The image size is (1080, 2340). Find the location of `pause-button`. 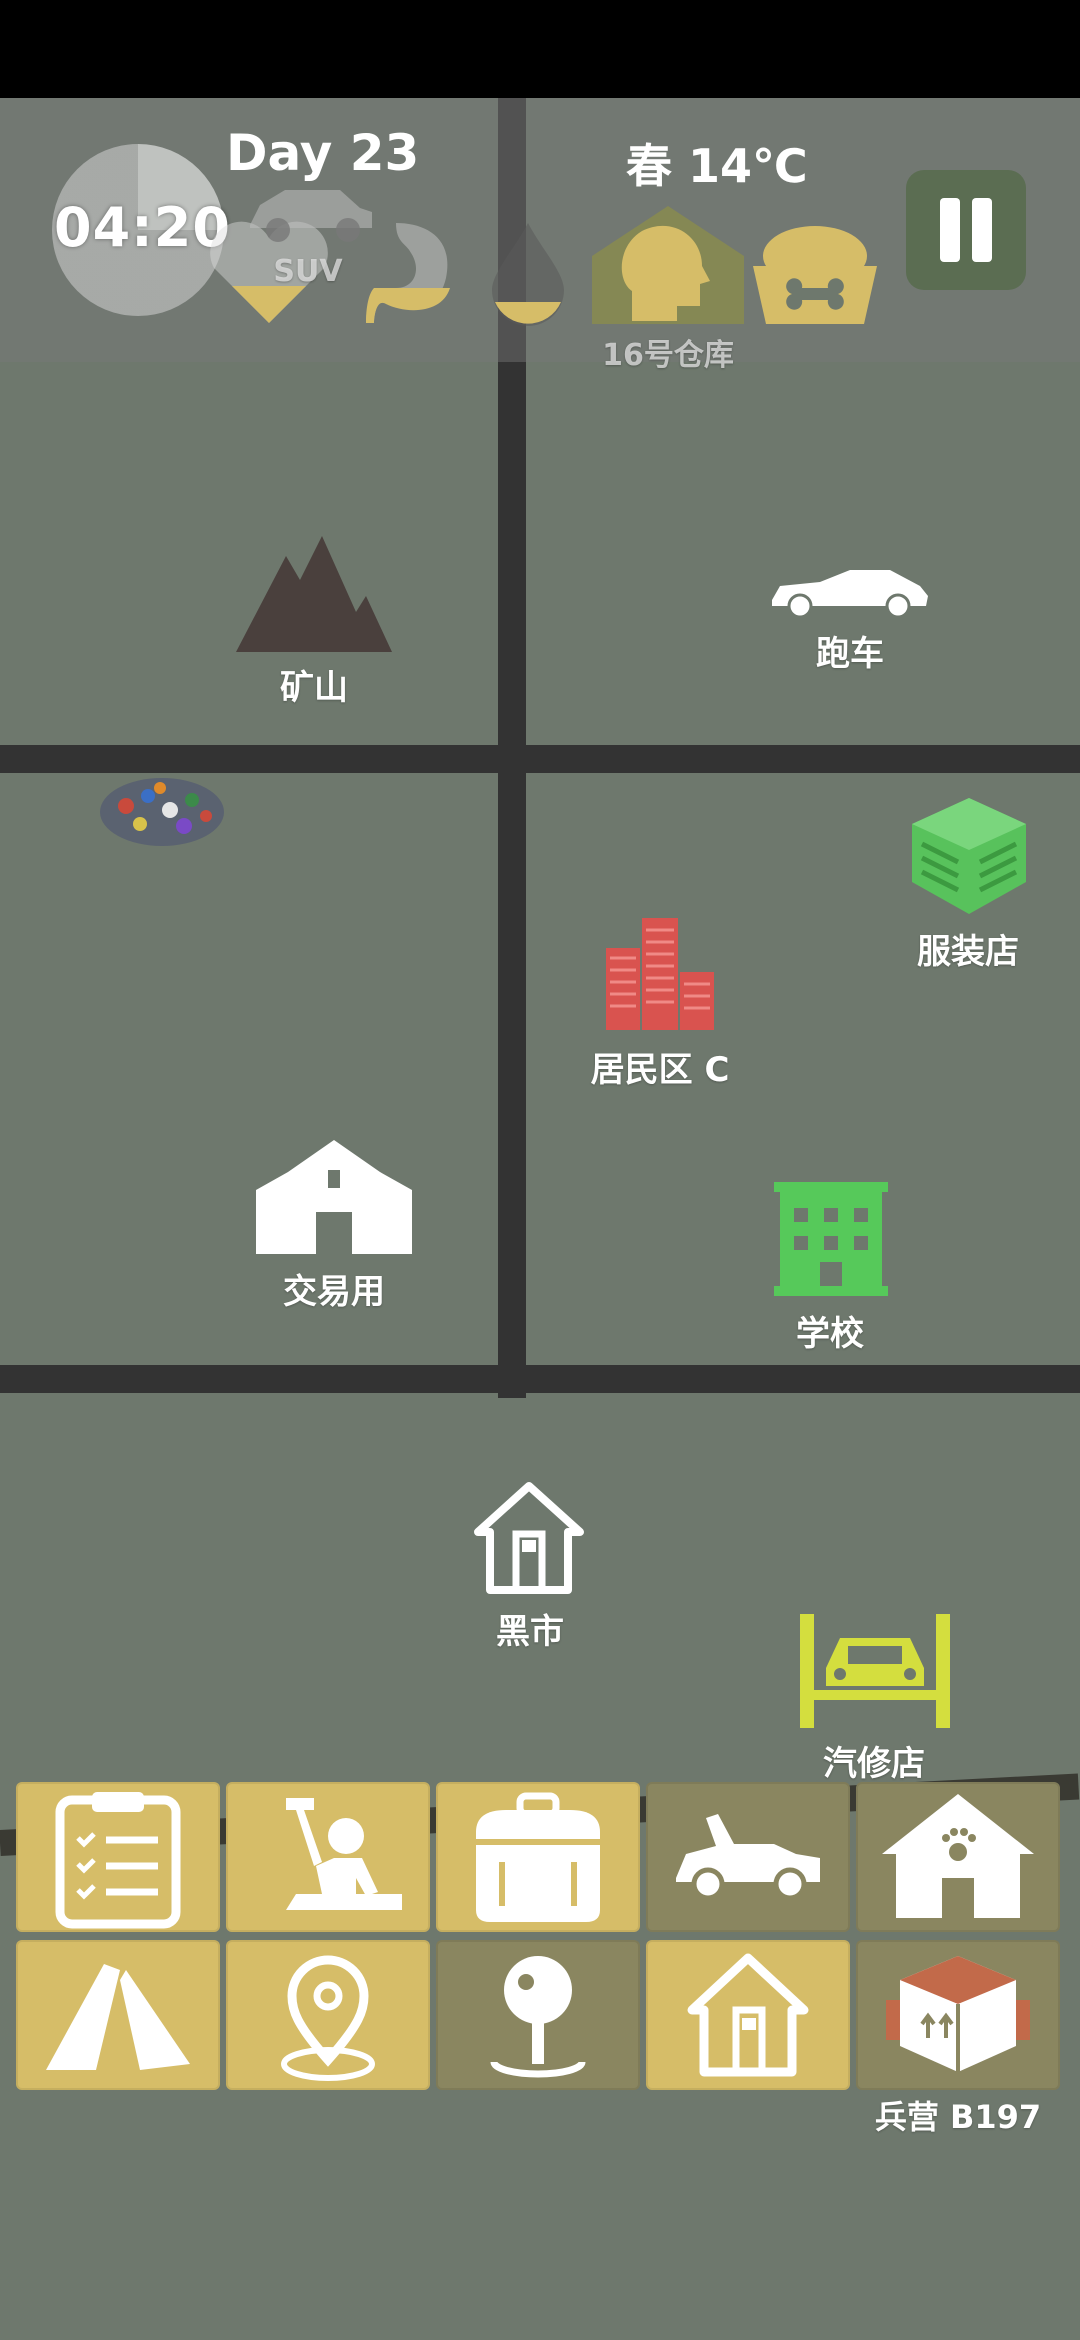

pause-button is located at coordinates (966, 230).